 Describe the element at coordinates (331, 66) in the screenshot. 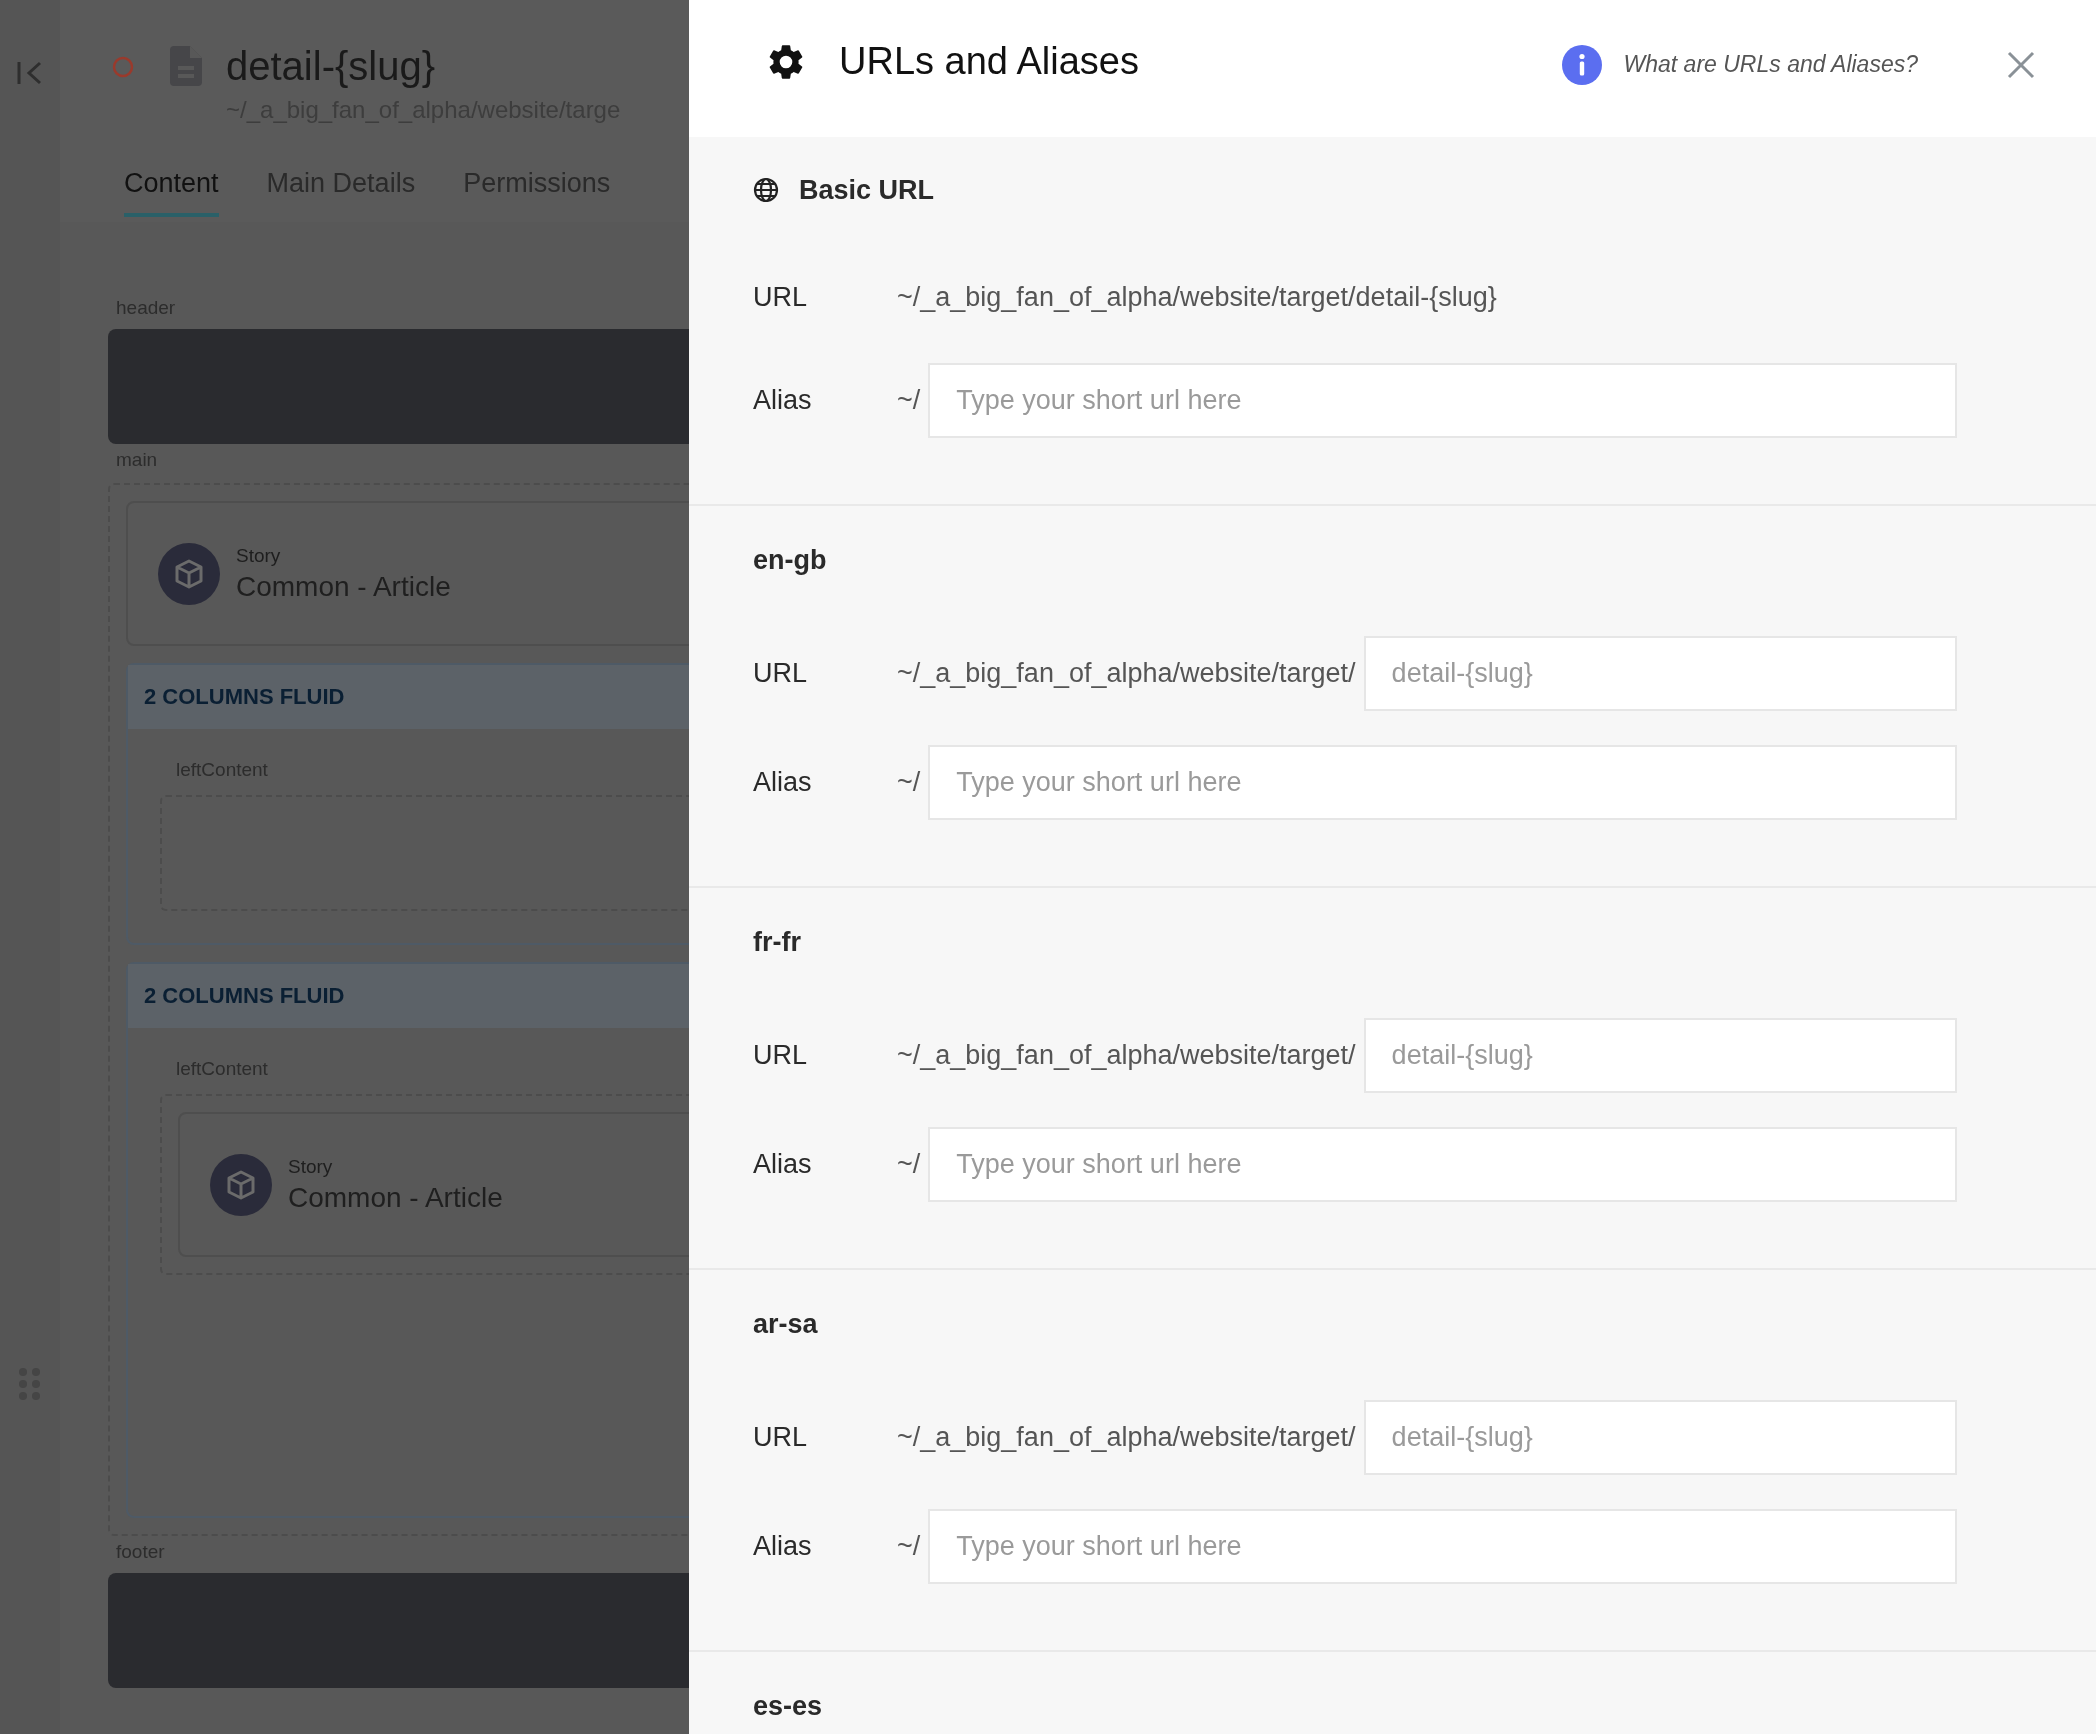

I see `page-title: detail-{slug}` at that location.